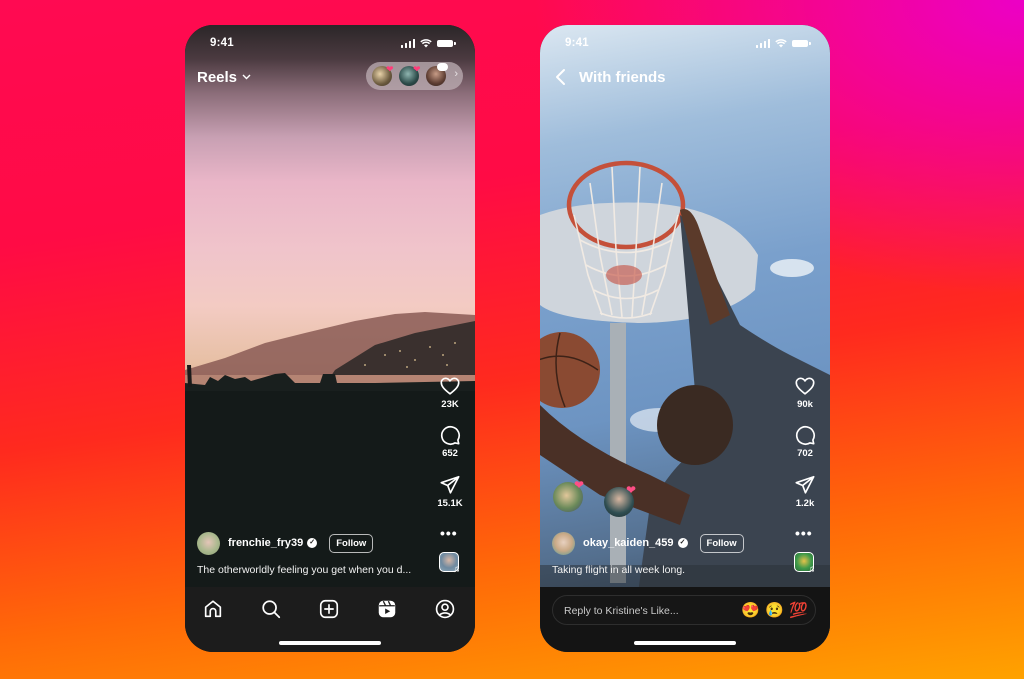 Image resolution: width=1024 pixels, height=679 pixels. I want to click on share-count: 15.1K, so click(450, 503).